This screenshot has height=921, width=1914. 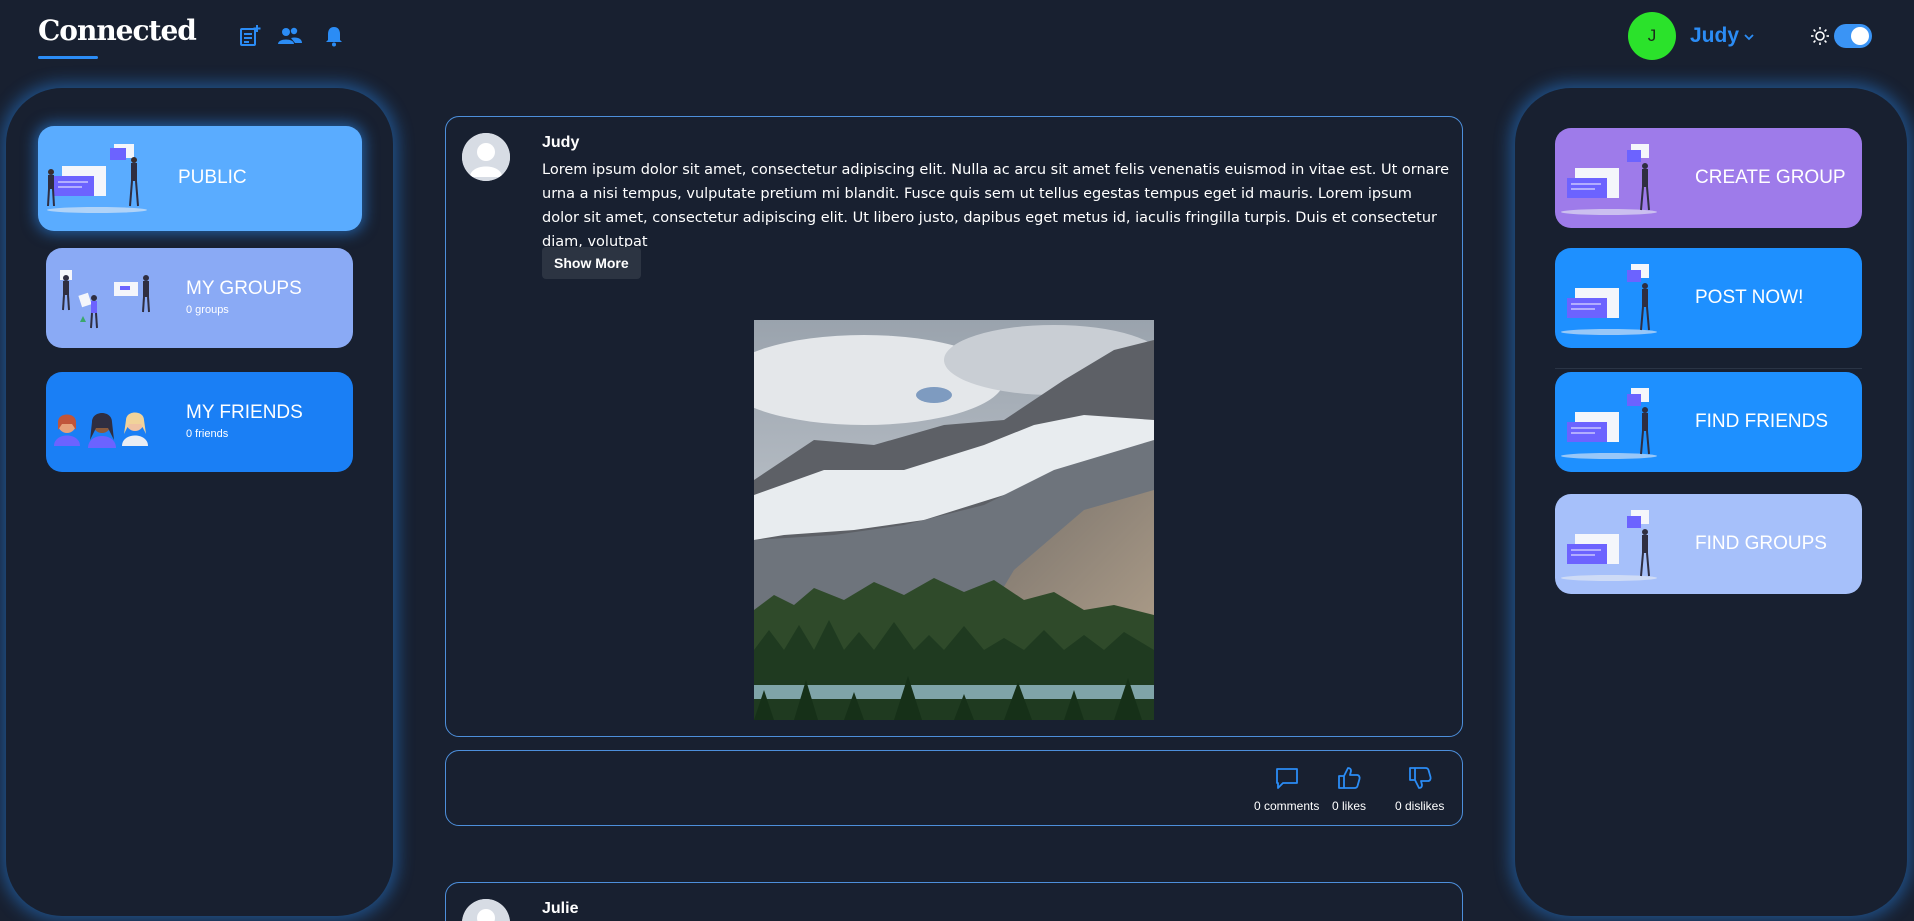 I want to click on chevron-down-icon, so click(x=1749, y=37).